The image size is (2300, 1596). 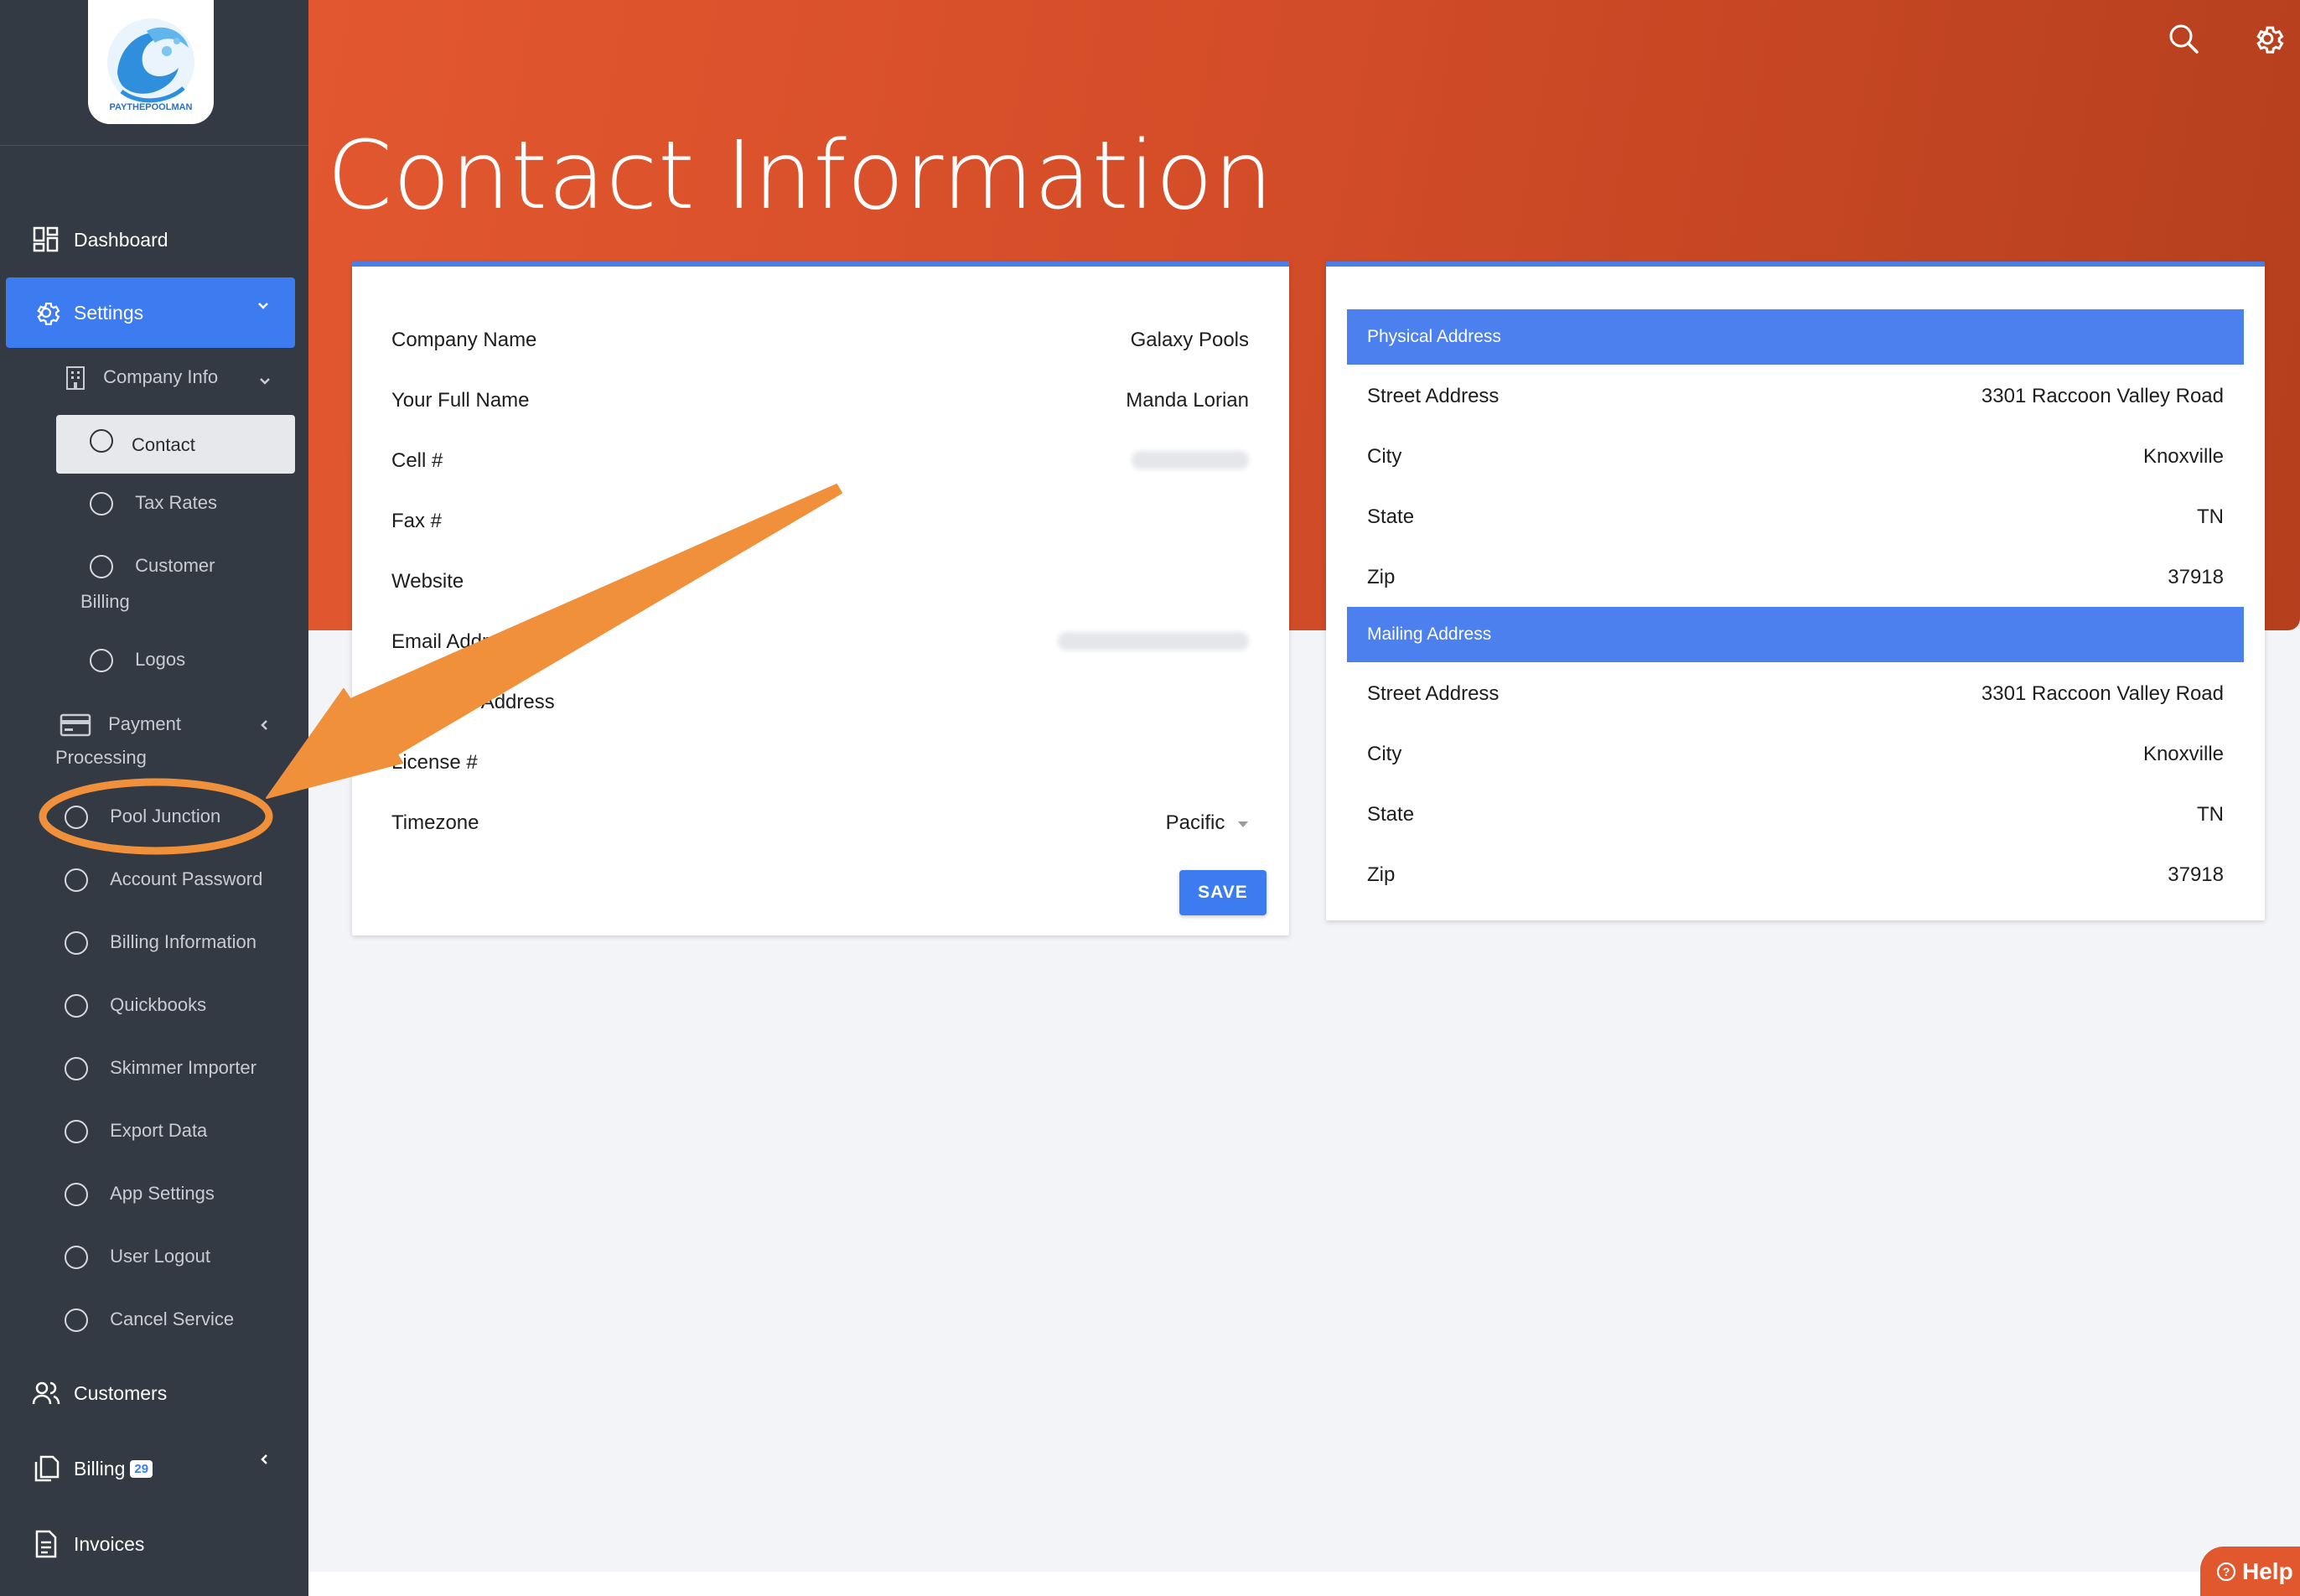 What do you see at coordinates (150, 65) in the screenshot?
I see `logo-splash-icon: PAYTHEPOOLMAN` at bounding box center [150, 65].